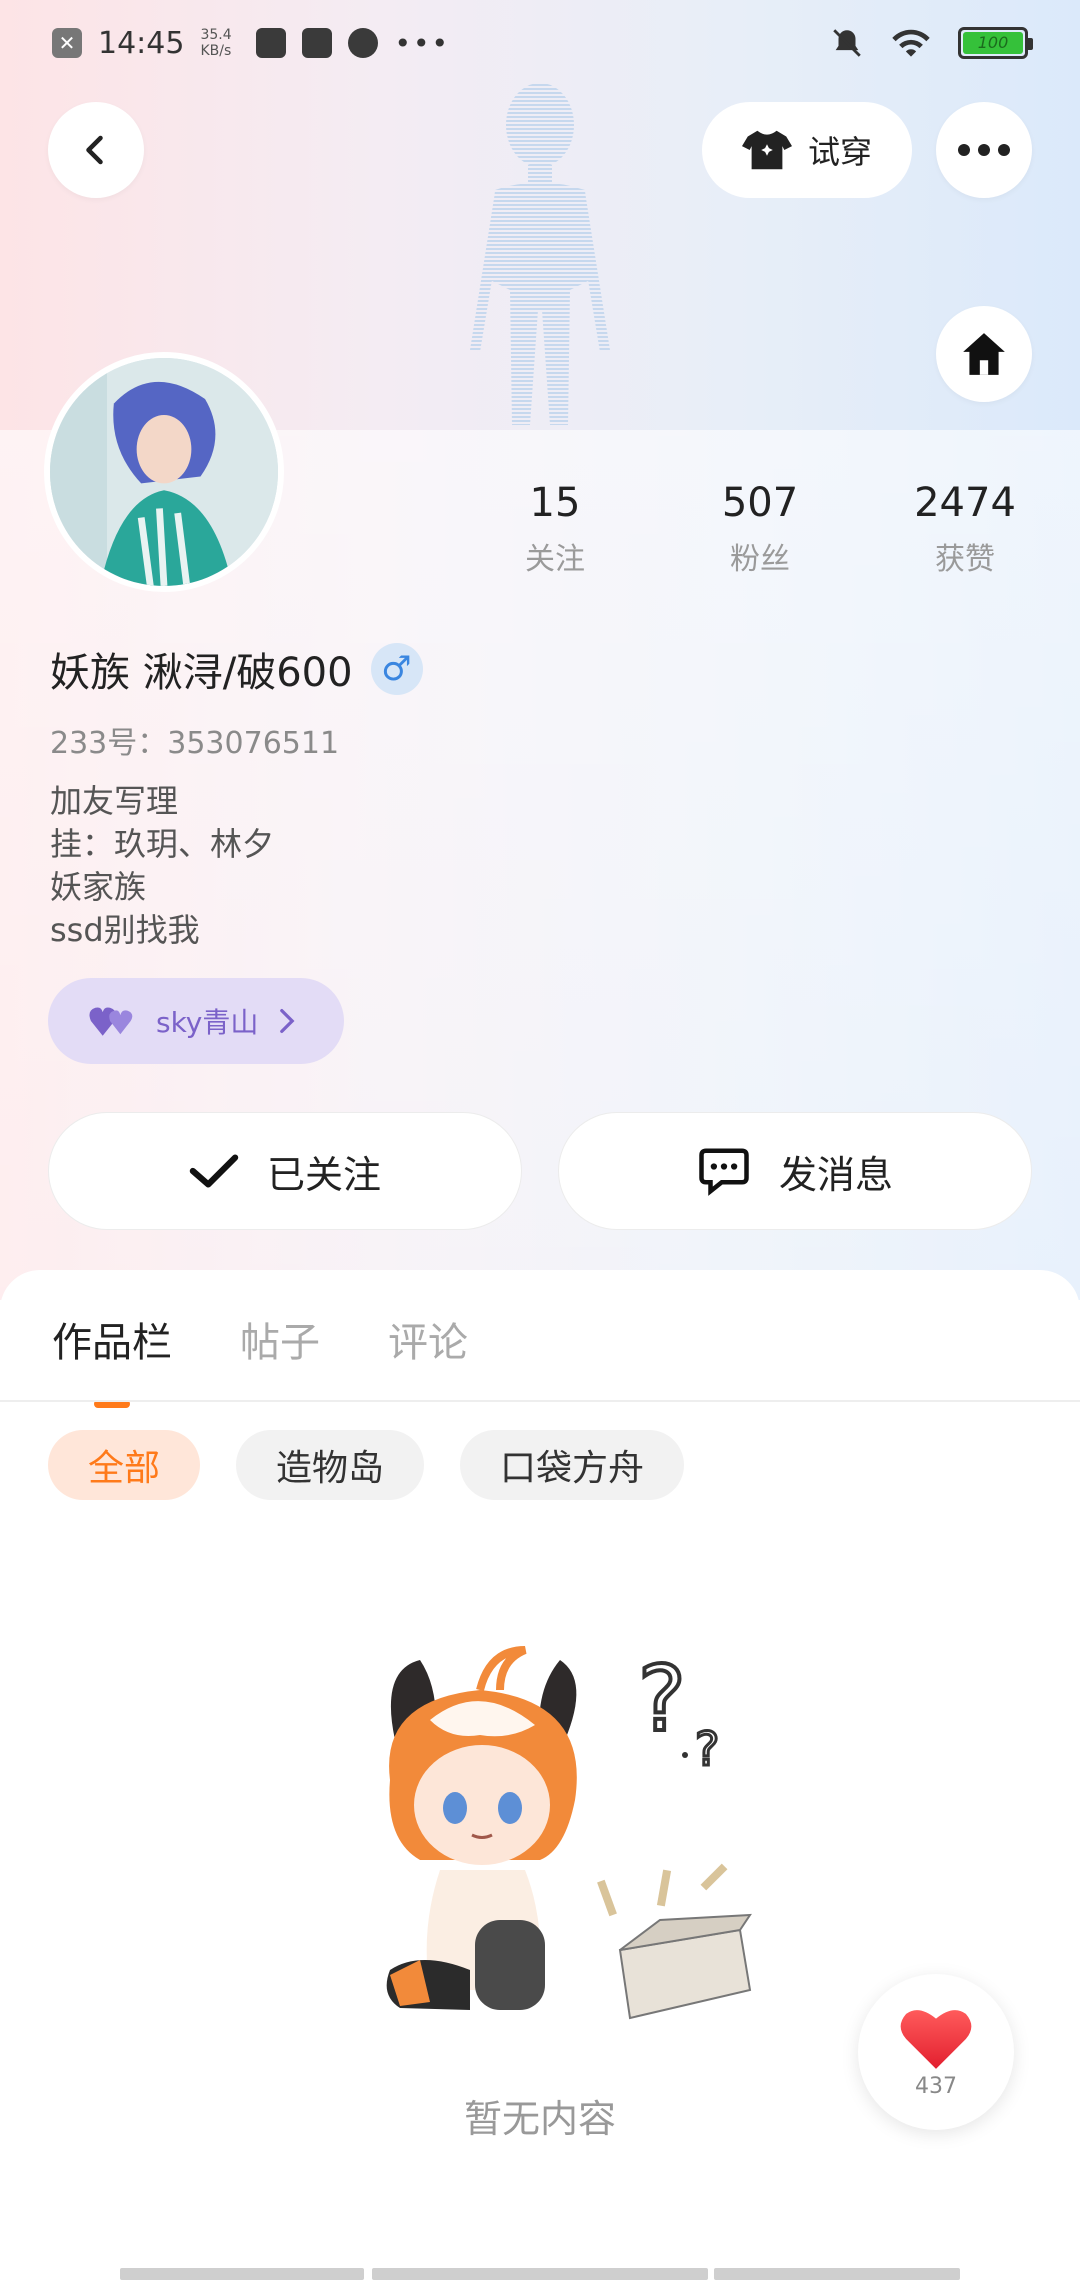 Image resolution: width=1080 pixels, height=2280 pixels. What do you see at coordinates (993, 43) in the screenshot?
I see `battery-level: 100` at bounding box center [993, 43].